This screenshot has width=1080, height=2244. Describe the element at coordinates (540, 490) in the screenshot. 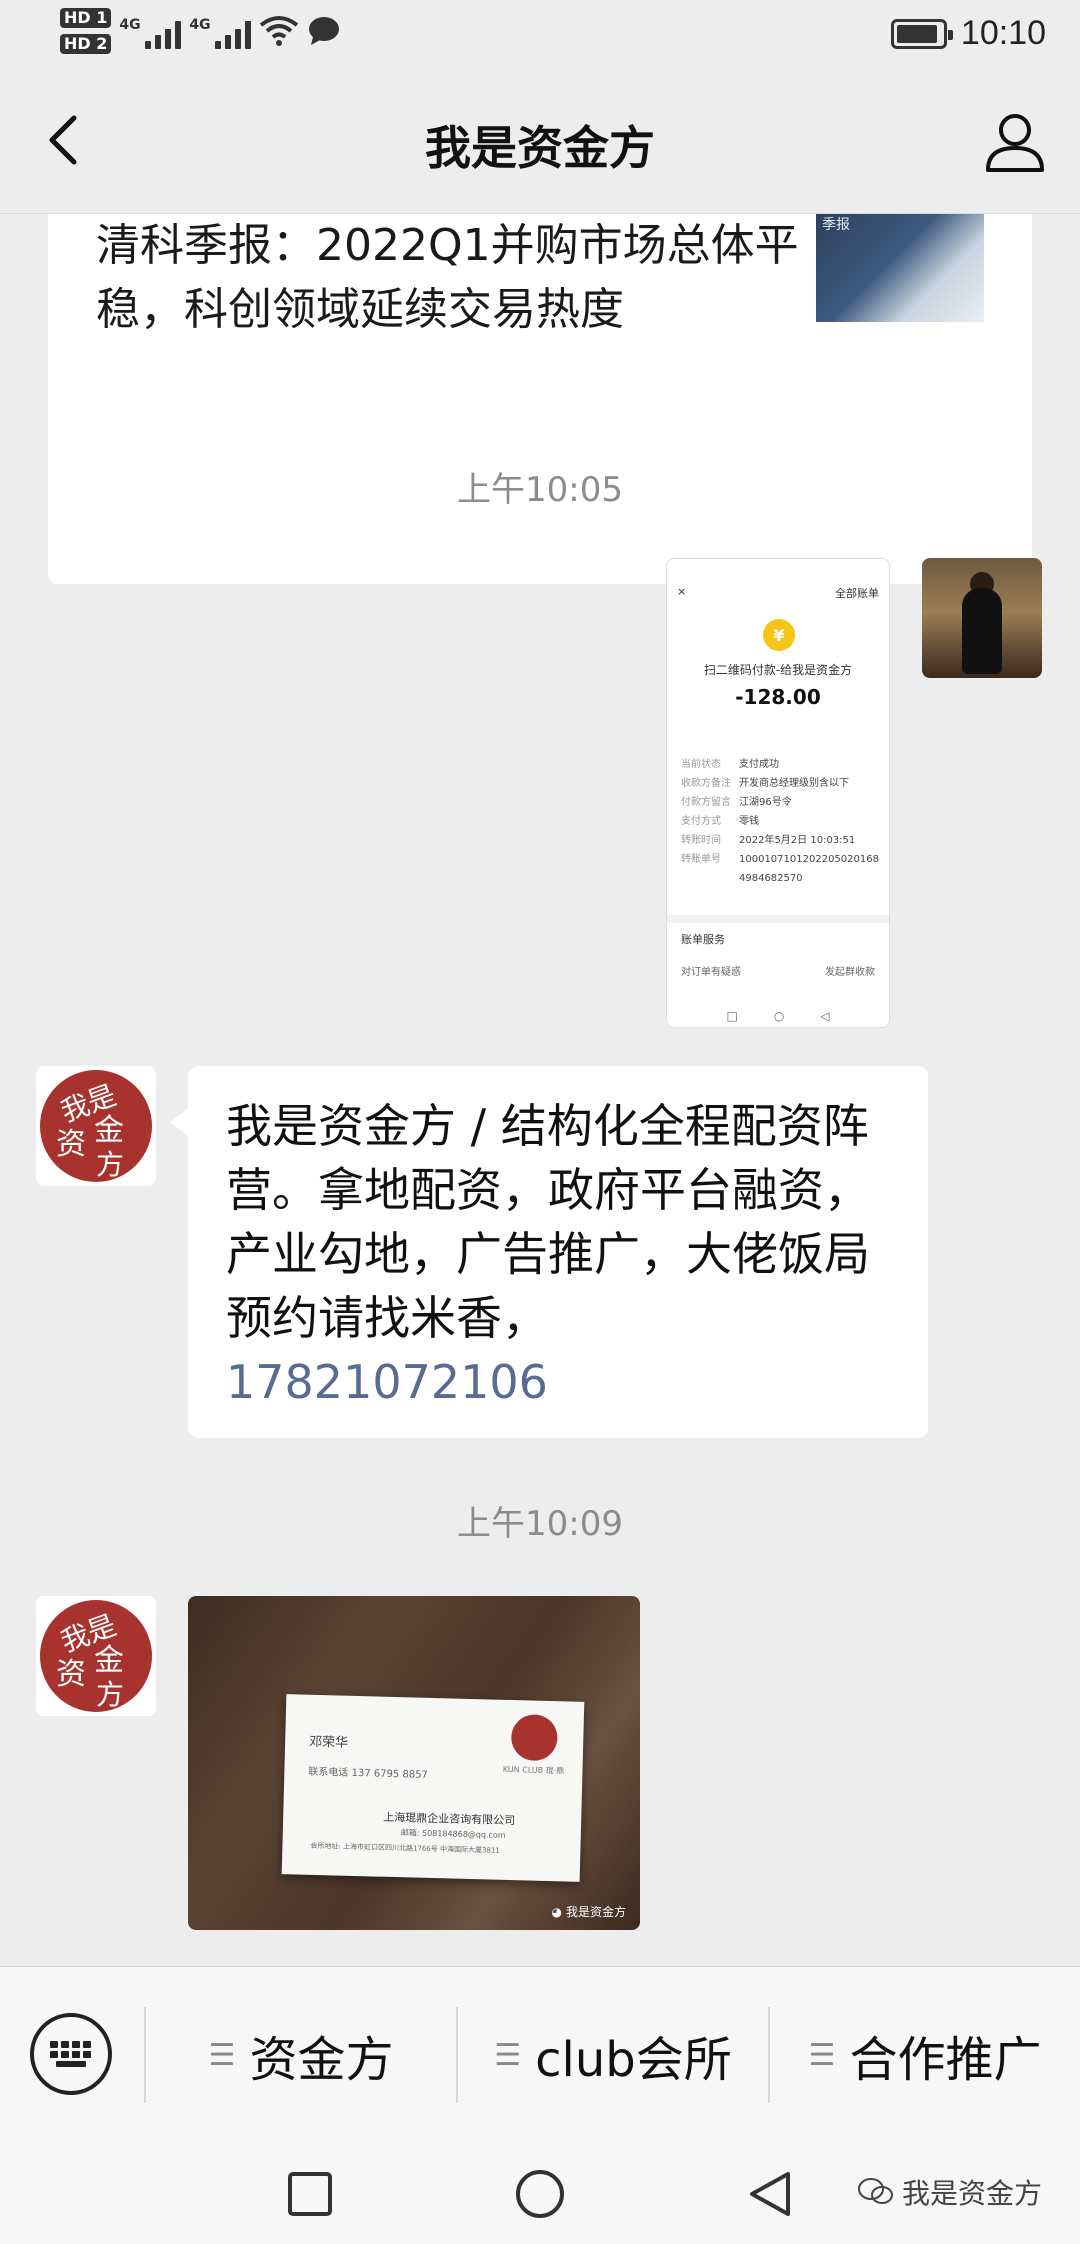

I see `timestamp-1: 上午10:05` at that location.